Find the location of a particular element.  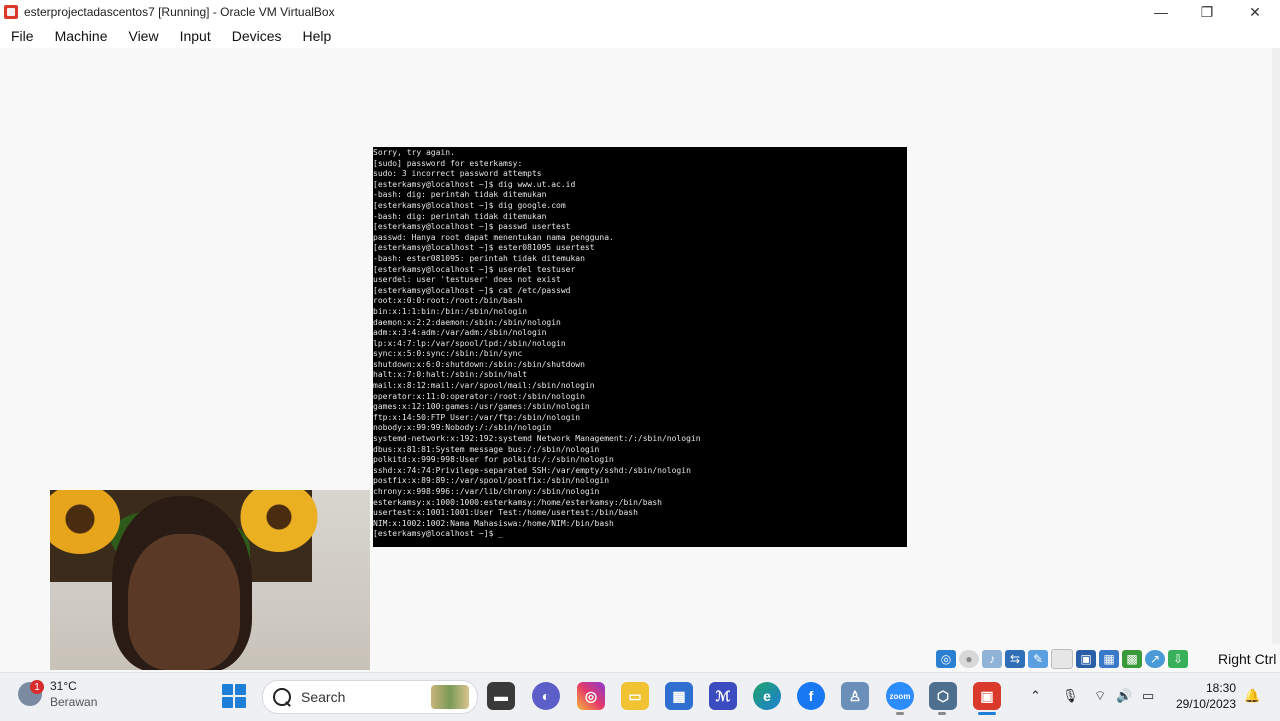

console-line: root:x:0:0:root:/root:/bin/bash is located at coordinates (448, 301).